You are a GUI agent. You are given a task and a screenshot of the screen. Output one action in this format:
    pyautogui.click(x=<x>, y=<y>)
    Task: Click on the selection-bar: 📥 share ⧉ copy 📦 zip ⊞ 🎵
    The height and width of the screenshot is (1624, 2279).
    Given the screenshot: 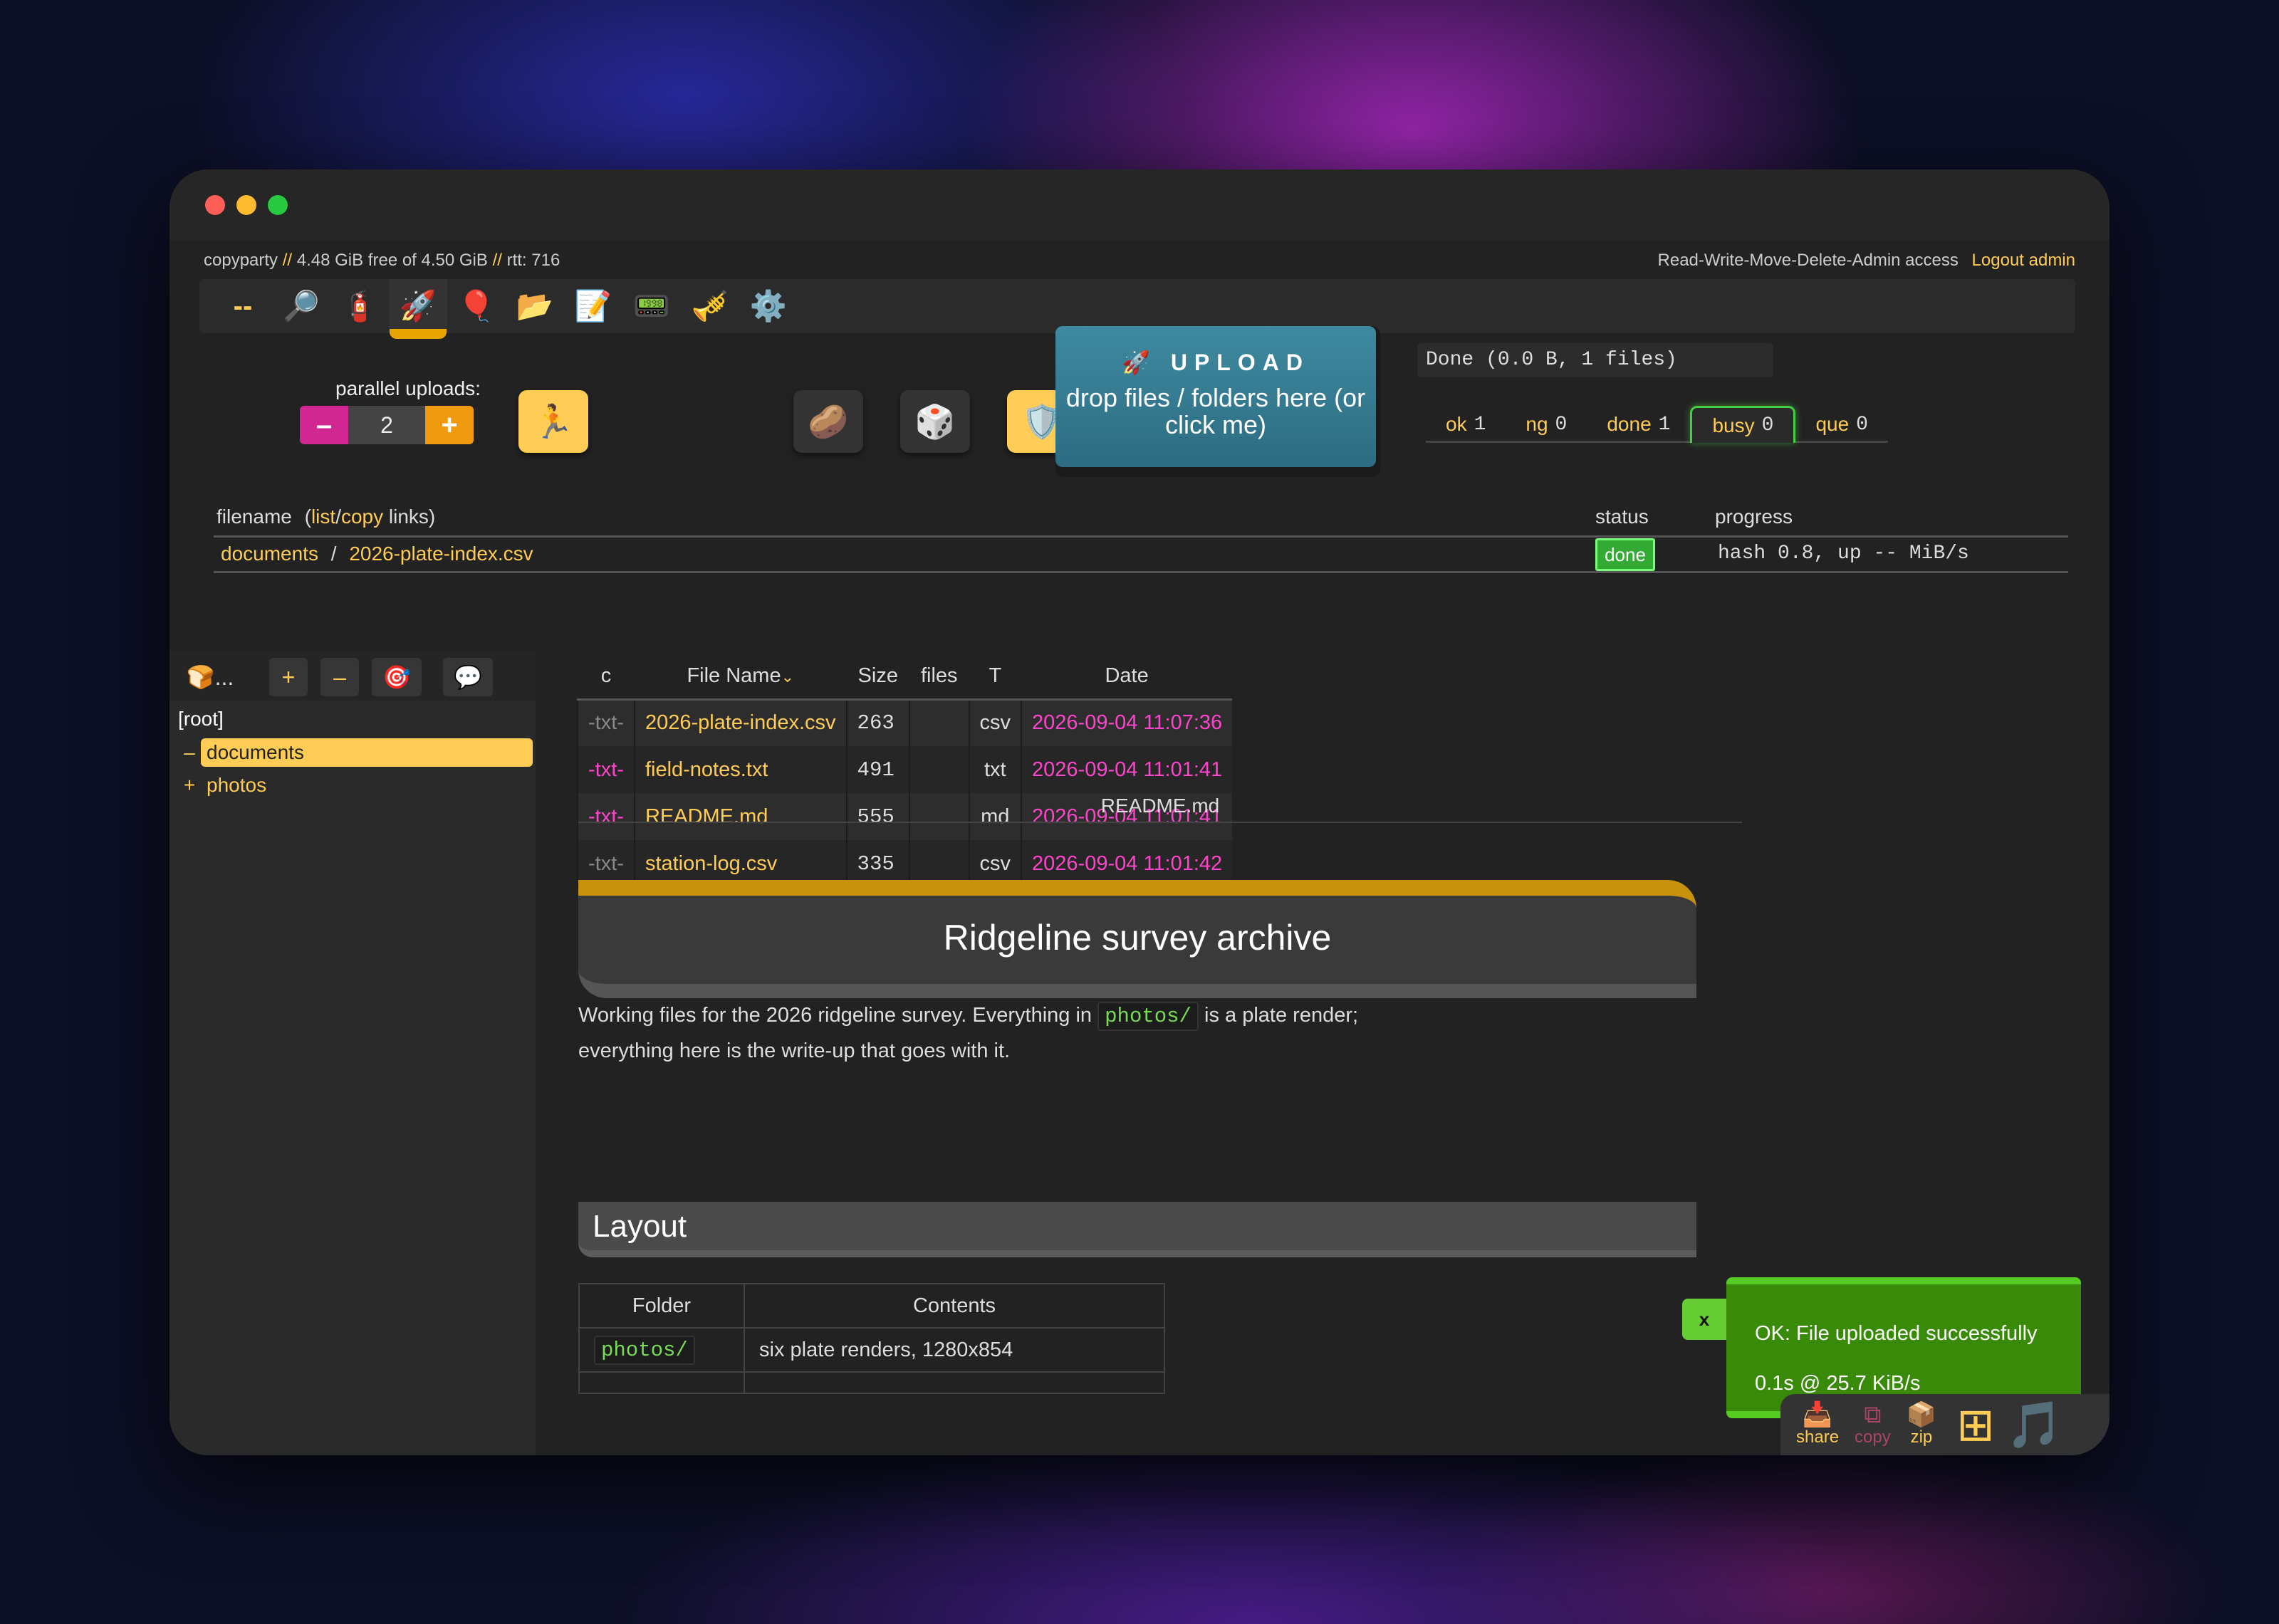 What is the action you would take?
    pyautogui.click(x=1944, y=1424)
    